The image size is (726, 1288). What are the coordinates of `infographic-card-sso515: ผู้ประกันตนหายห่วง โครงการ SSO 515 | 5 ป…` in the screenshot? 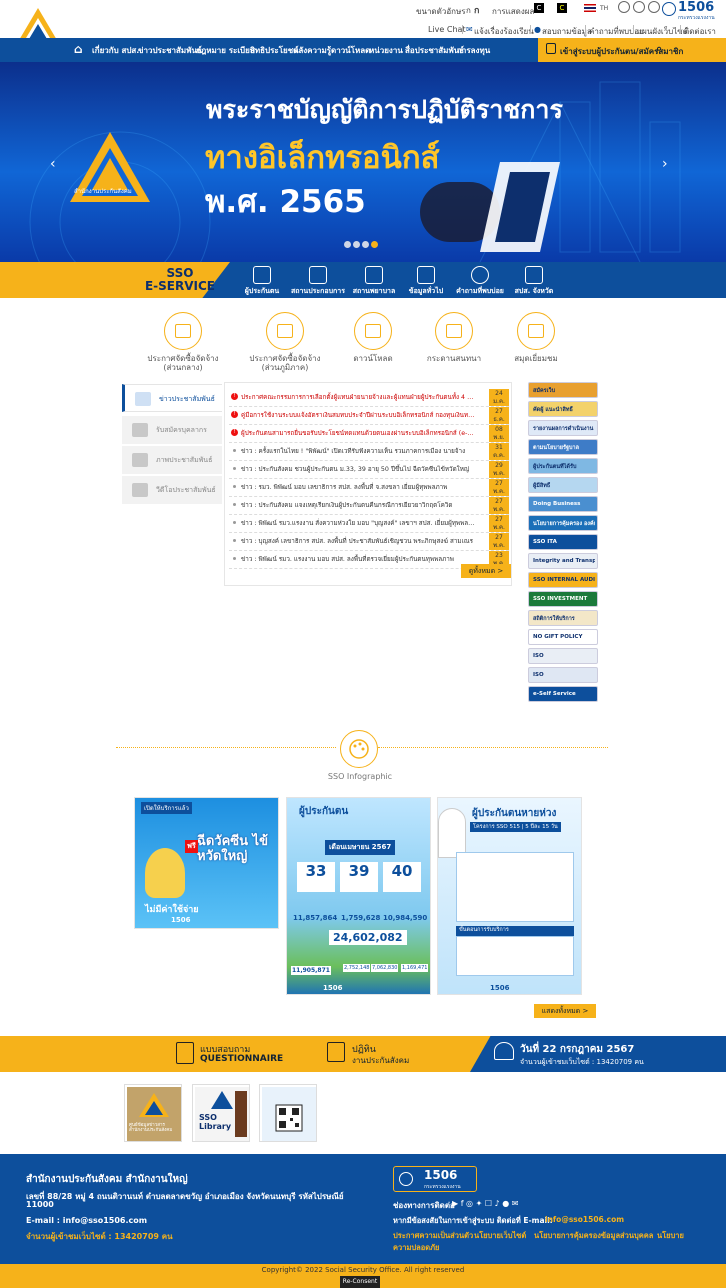 It's located at (509, 896).